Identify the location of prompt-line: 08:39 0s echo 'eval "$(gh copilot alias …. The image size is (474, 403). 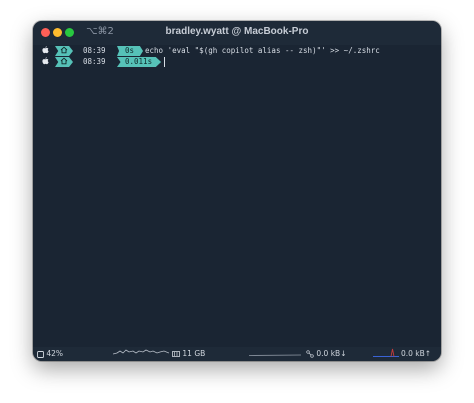
(236, 51).